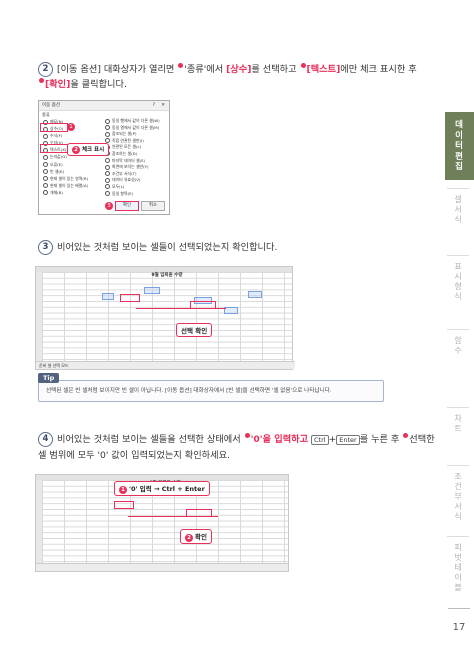  I want to click on sidebar-tab: 셀 서식, so click(458, 210).